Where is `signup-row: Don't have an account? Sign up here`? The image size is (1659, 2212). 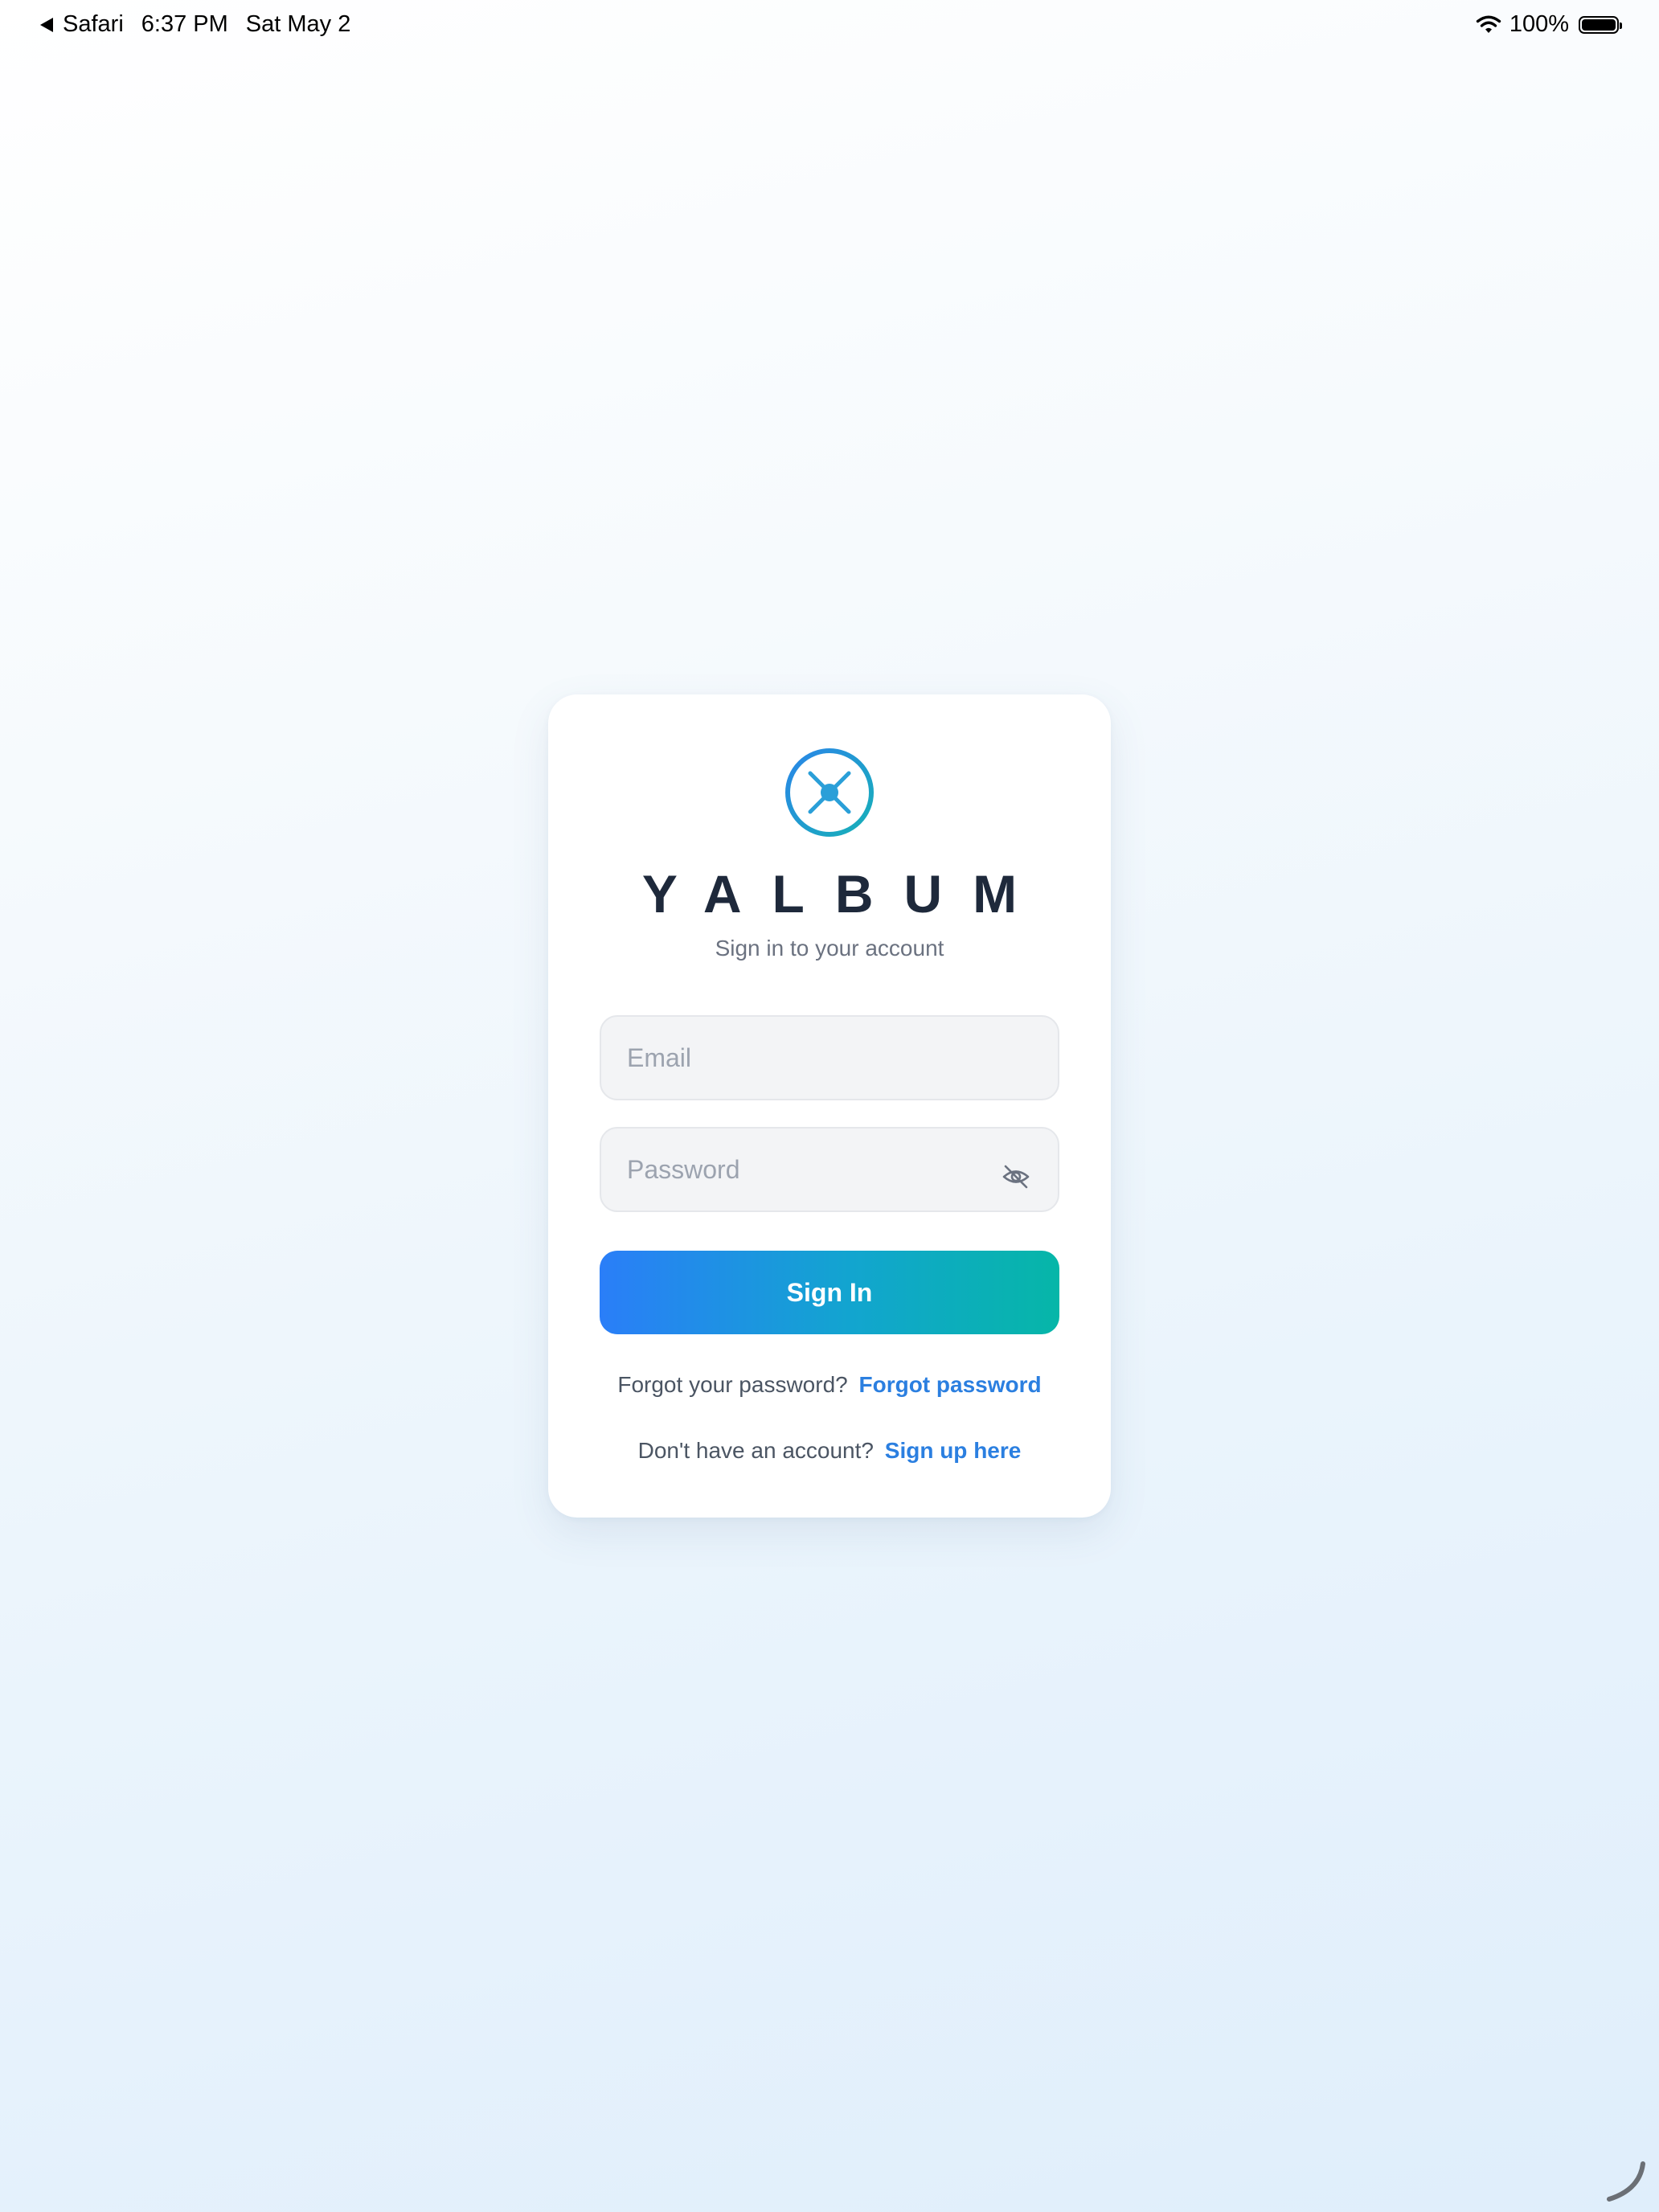 signup-row: Don't have an account? Sign up here is located at coordinates (829, 1451).